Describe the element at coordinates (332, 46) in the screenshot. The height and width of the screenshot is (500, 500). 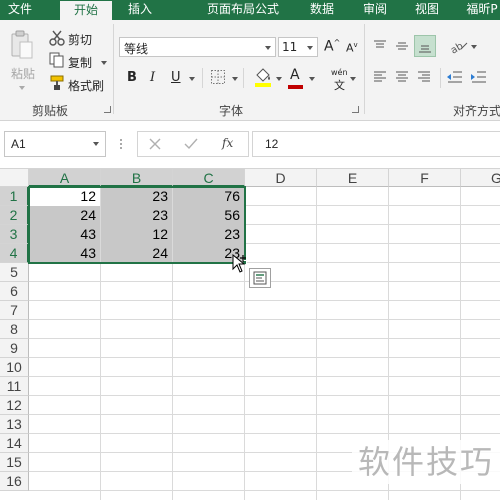
I see `increase-font-size-button: A^` at that location.